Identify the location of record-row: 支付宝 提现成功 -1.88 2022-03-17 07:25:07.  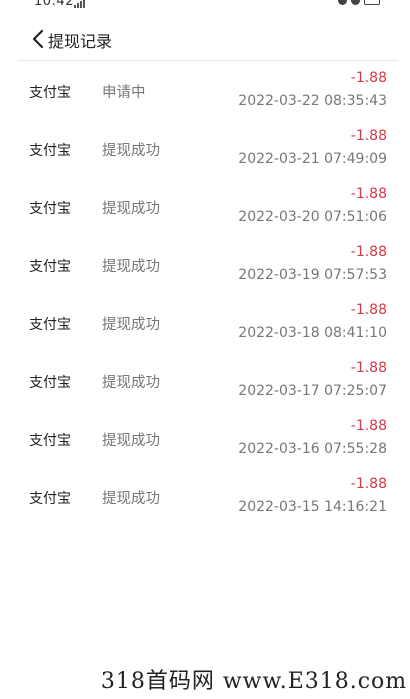
(205, 381).